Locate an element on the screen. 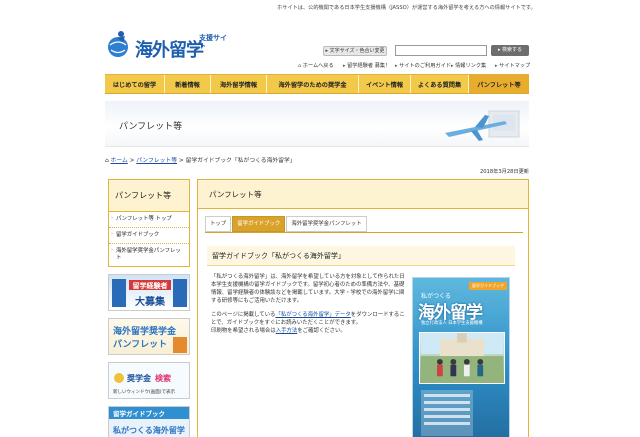  util-guide-label: サイトのご利用ガイド is located at coordinates (425, 66).